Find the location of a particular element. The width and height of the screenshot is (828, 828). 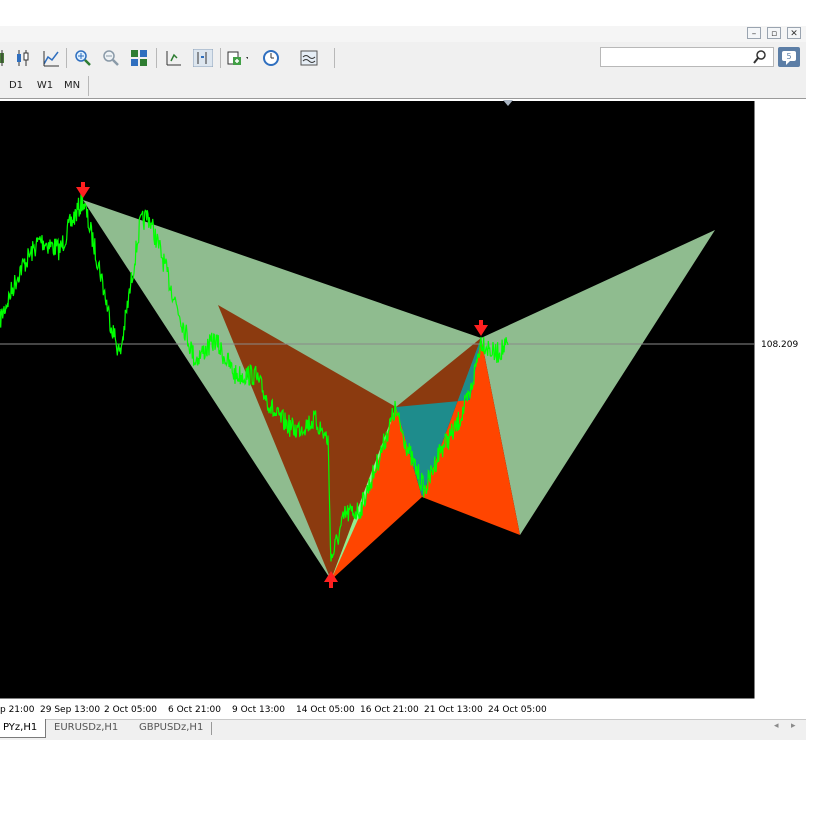

time-axis-label: 6 Oct 21:00 is located at coordinates (194, 710).